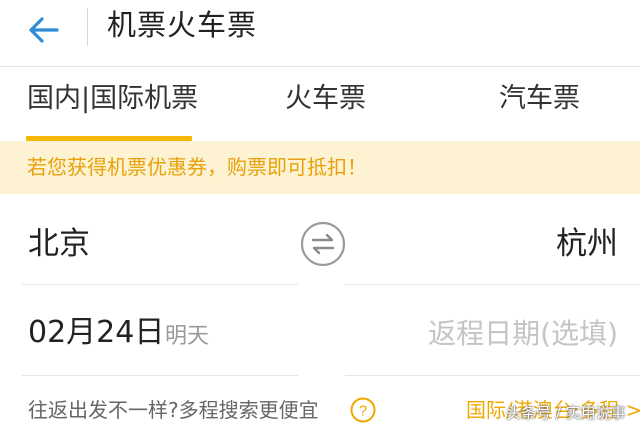 The height and width of the screenshot is (429, 640). Describe the element at coordinates (59, 244) in the screenshot. I see `departure-city: 北京` at that location.